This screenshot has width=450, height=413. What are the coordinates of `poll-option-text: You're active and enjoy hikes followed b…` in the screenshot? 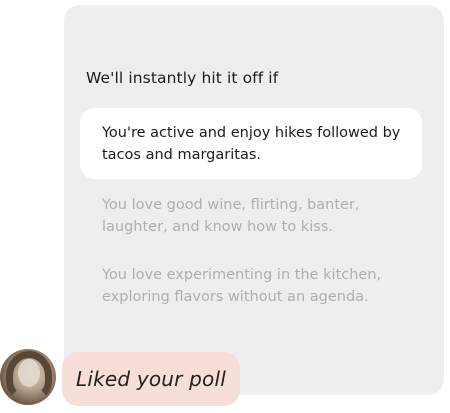 It's located at (251, 144).